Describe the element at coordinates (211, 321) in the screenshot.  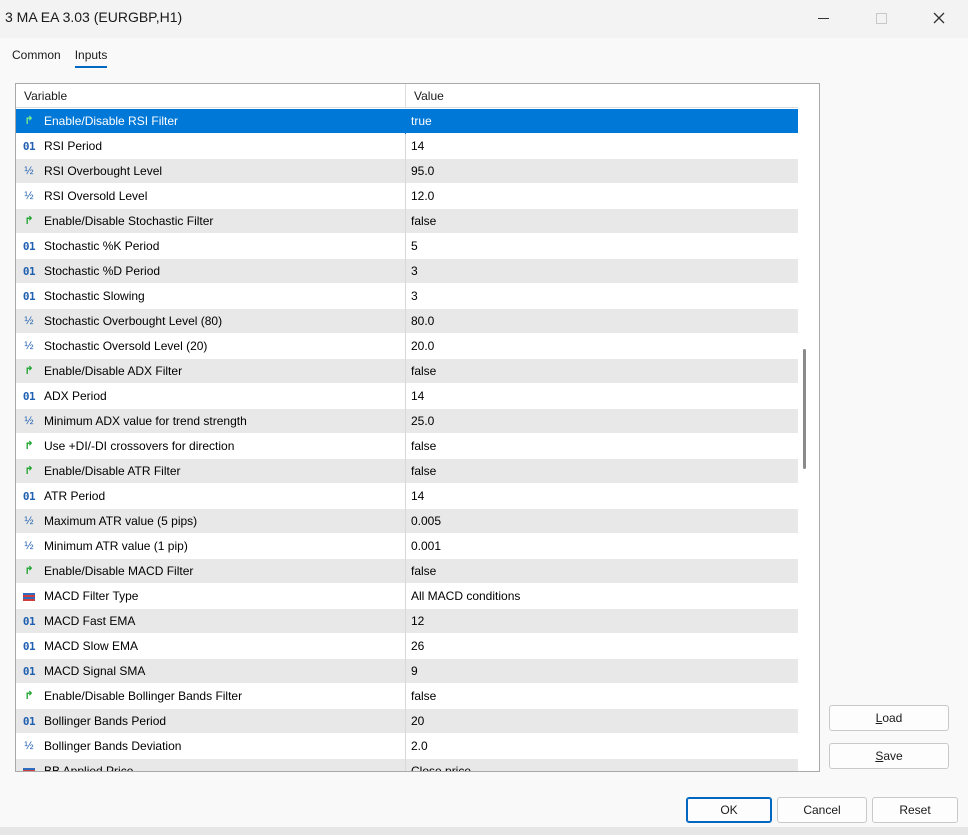
I see `variable-cell: ½ Stochastic Overbought Level (80)` at that location.